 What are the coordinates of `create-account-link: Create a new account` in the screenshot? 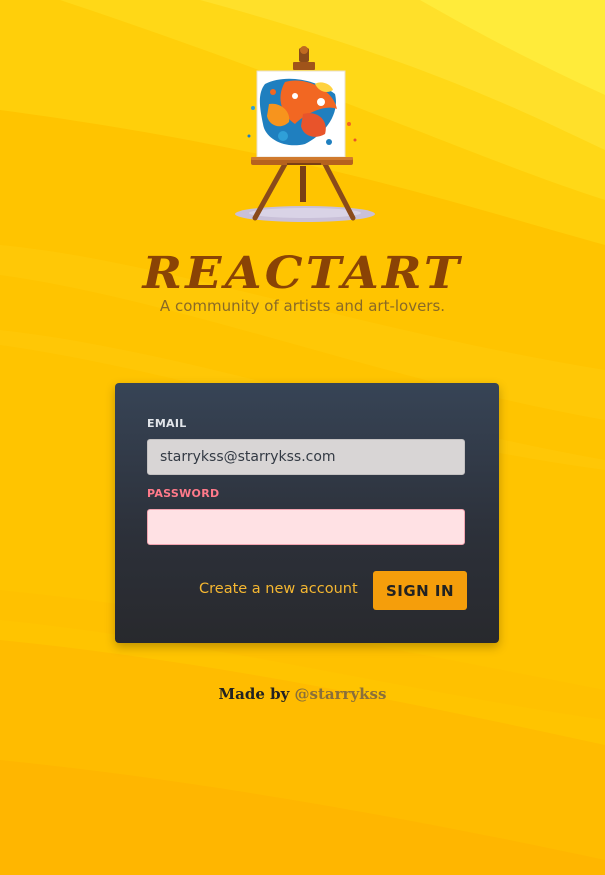 It's located at (278, 589).